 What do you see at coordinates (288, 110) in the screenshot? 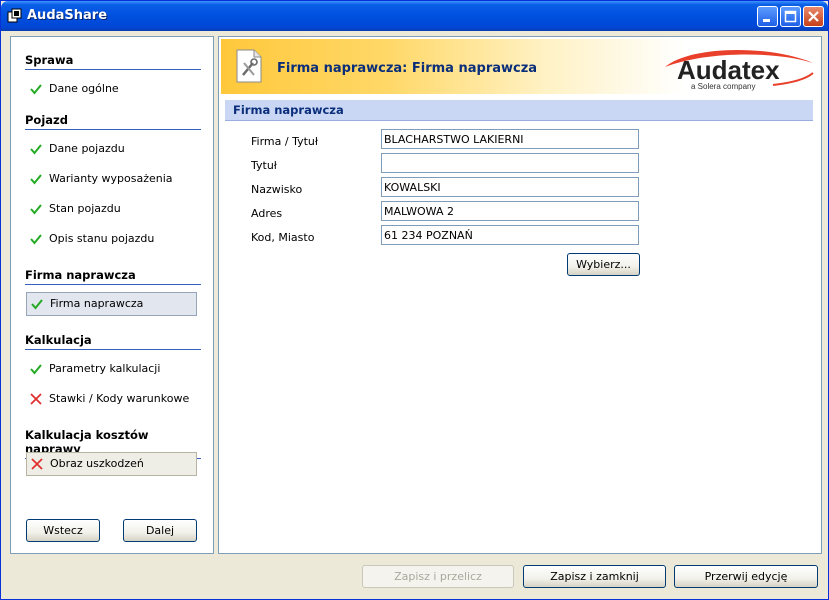
I see `section-title: Firma naprawcza` at bounding box center [288, 110].